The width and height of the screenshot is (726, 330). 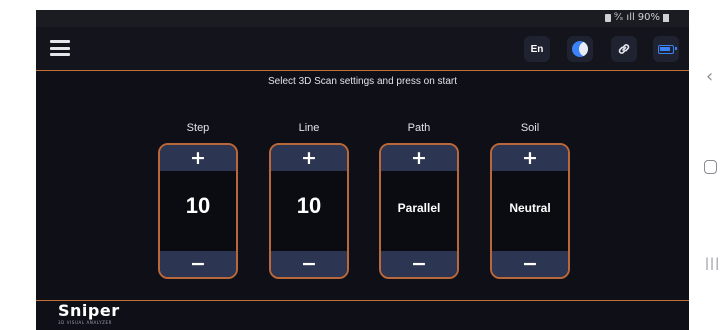 I want to click on path-control: Path + Parallel −, so click(x=419, y=200).